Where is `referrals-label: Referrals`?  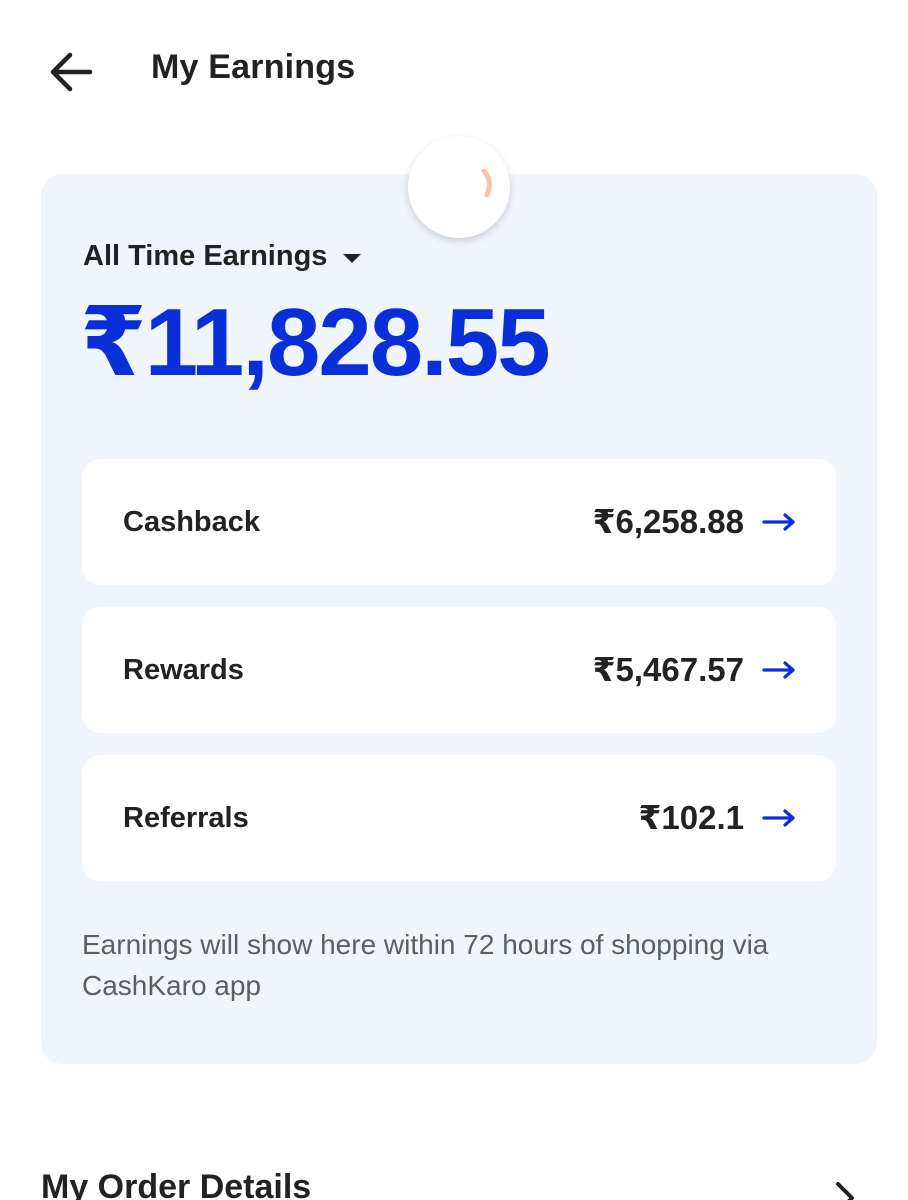
referrals-label: Referrals is located at coordinates (186, 818).